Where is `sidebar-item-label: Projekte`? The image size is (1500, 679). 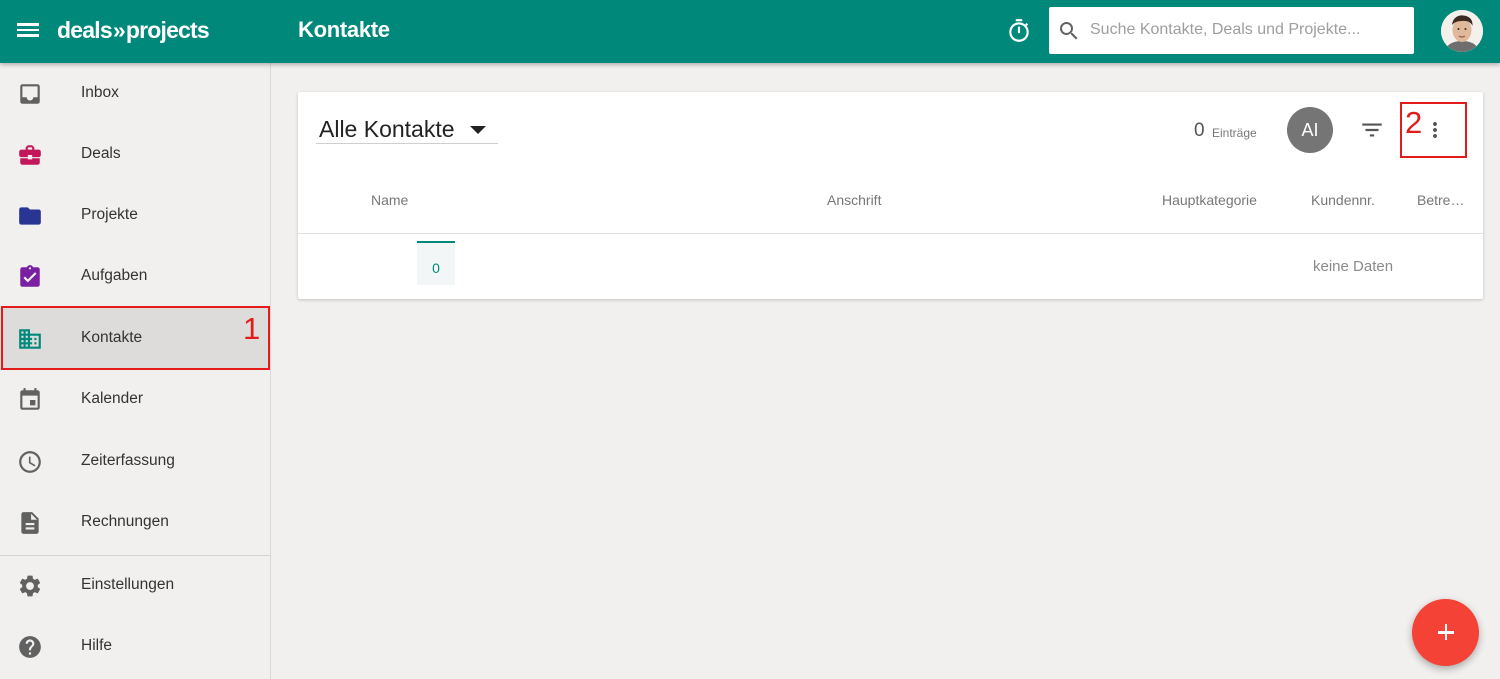 sidebar-item-label: Projekte is located at coordinates (109, 214).